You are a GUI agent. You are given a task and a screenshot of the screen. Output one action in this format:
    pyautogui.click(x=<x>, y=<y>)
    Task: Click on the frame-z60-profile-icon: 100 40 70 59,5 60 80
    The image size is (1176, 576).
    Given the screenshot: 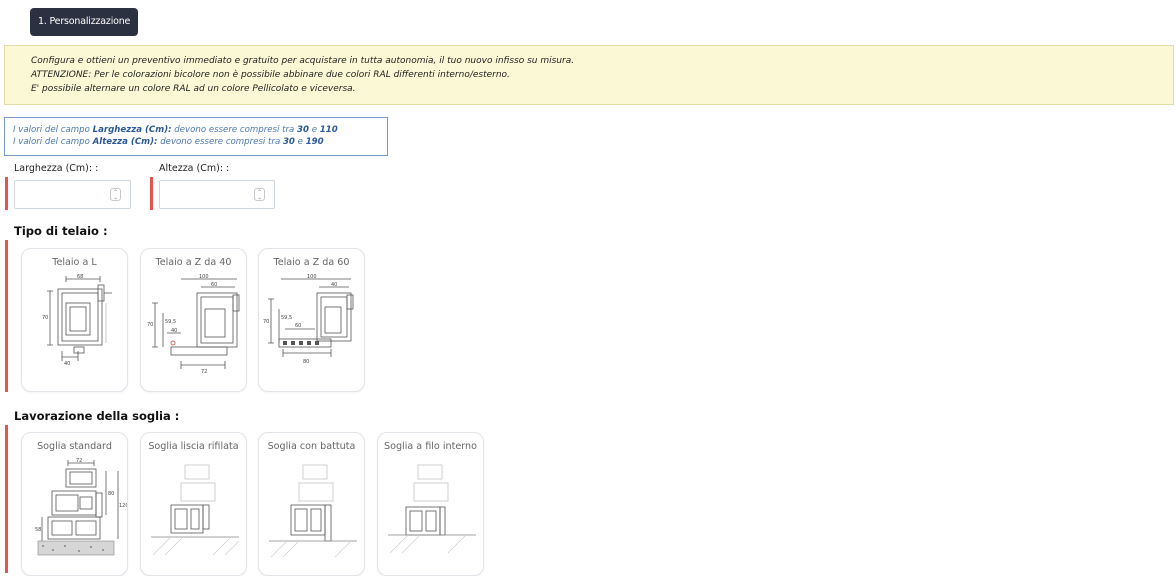 What is the action you would take?
    pyautogui.click(x=308, y=319)
    